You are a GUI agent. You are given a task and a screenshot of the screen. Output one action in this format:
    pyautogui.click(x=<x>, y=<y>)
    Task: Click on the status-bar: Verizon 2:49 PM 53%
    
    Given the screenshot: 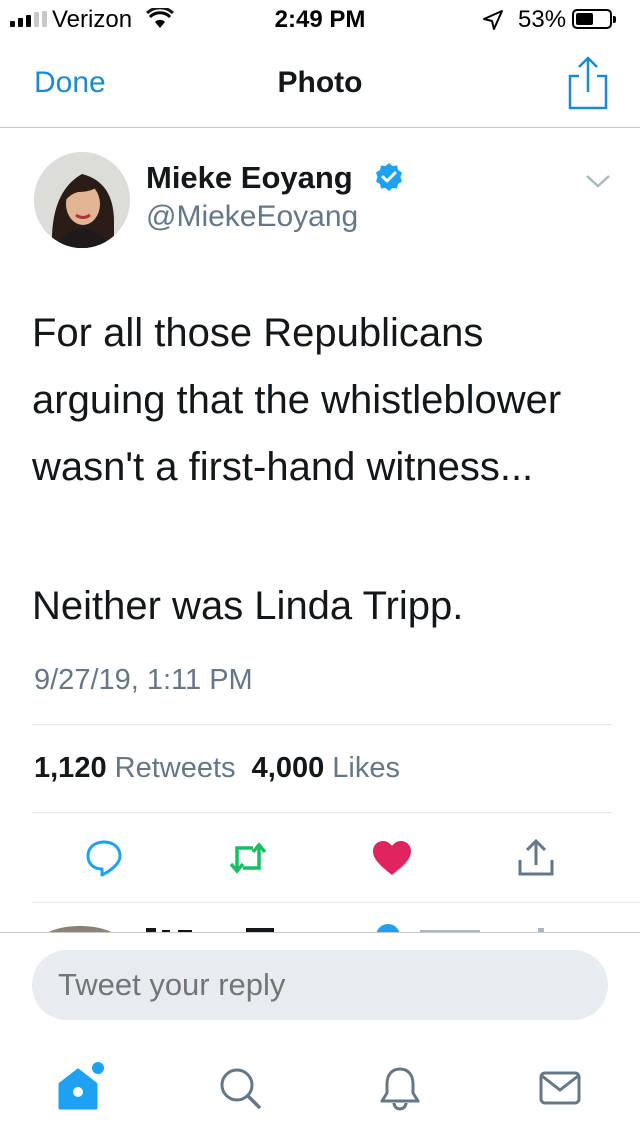 What is the action you would take?
    pyautogui.click(x=320, y=20)
    